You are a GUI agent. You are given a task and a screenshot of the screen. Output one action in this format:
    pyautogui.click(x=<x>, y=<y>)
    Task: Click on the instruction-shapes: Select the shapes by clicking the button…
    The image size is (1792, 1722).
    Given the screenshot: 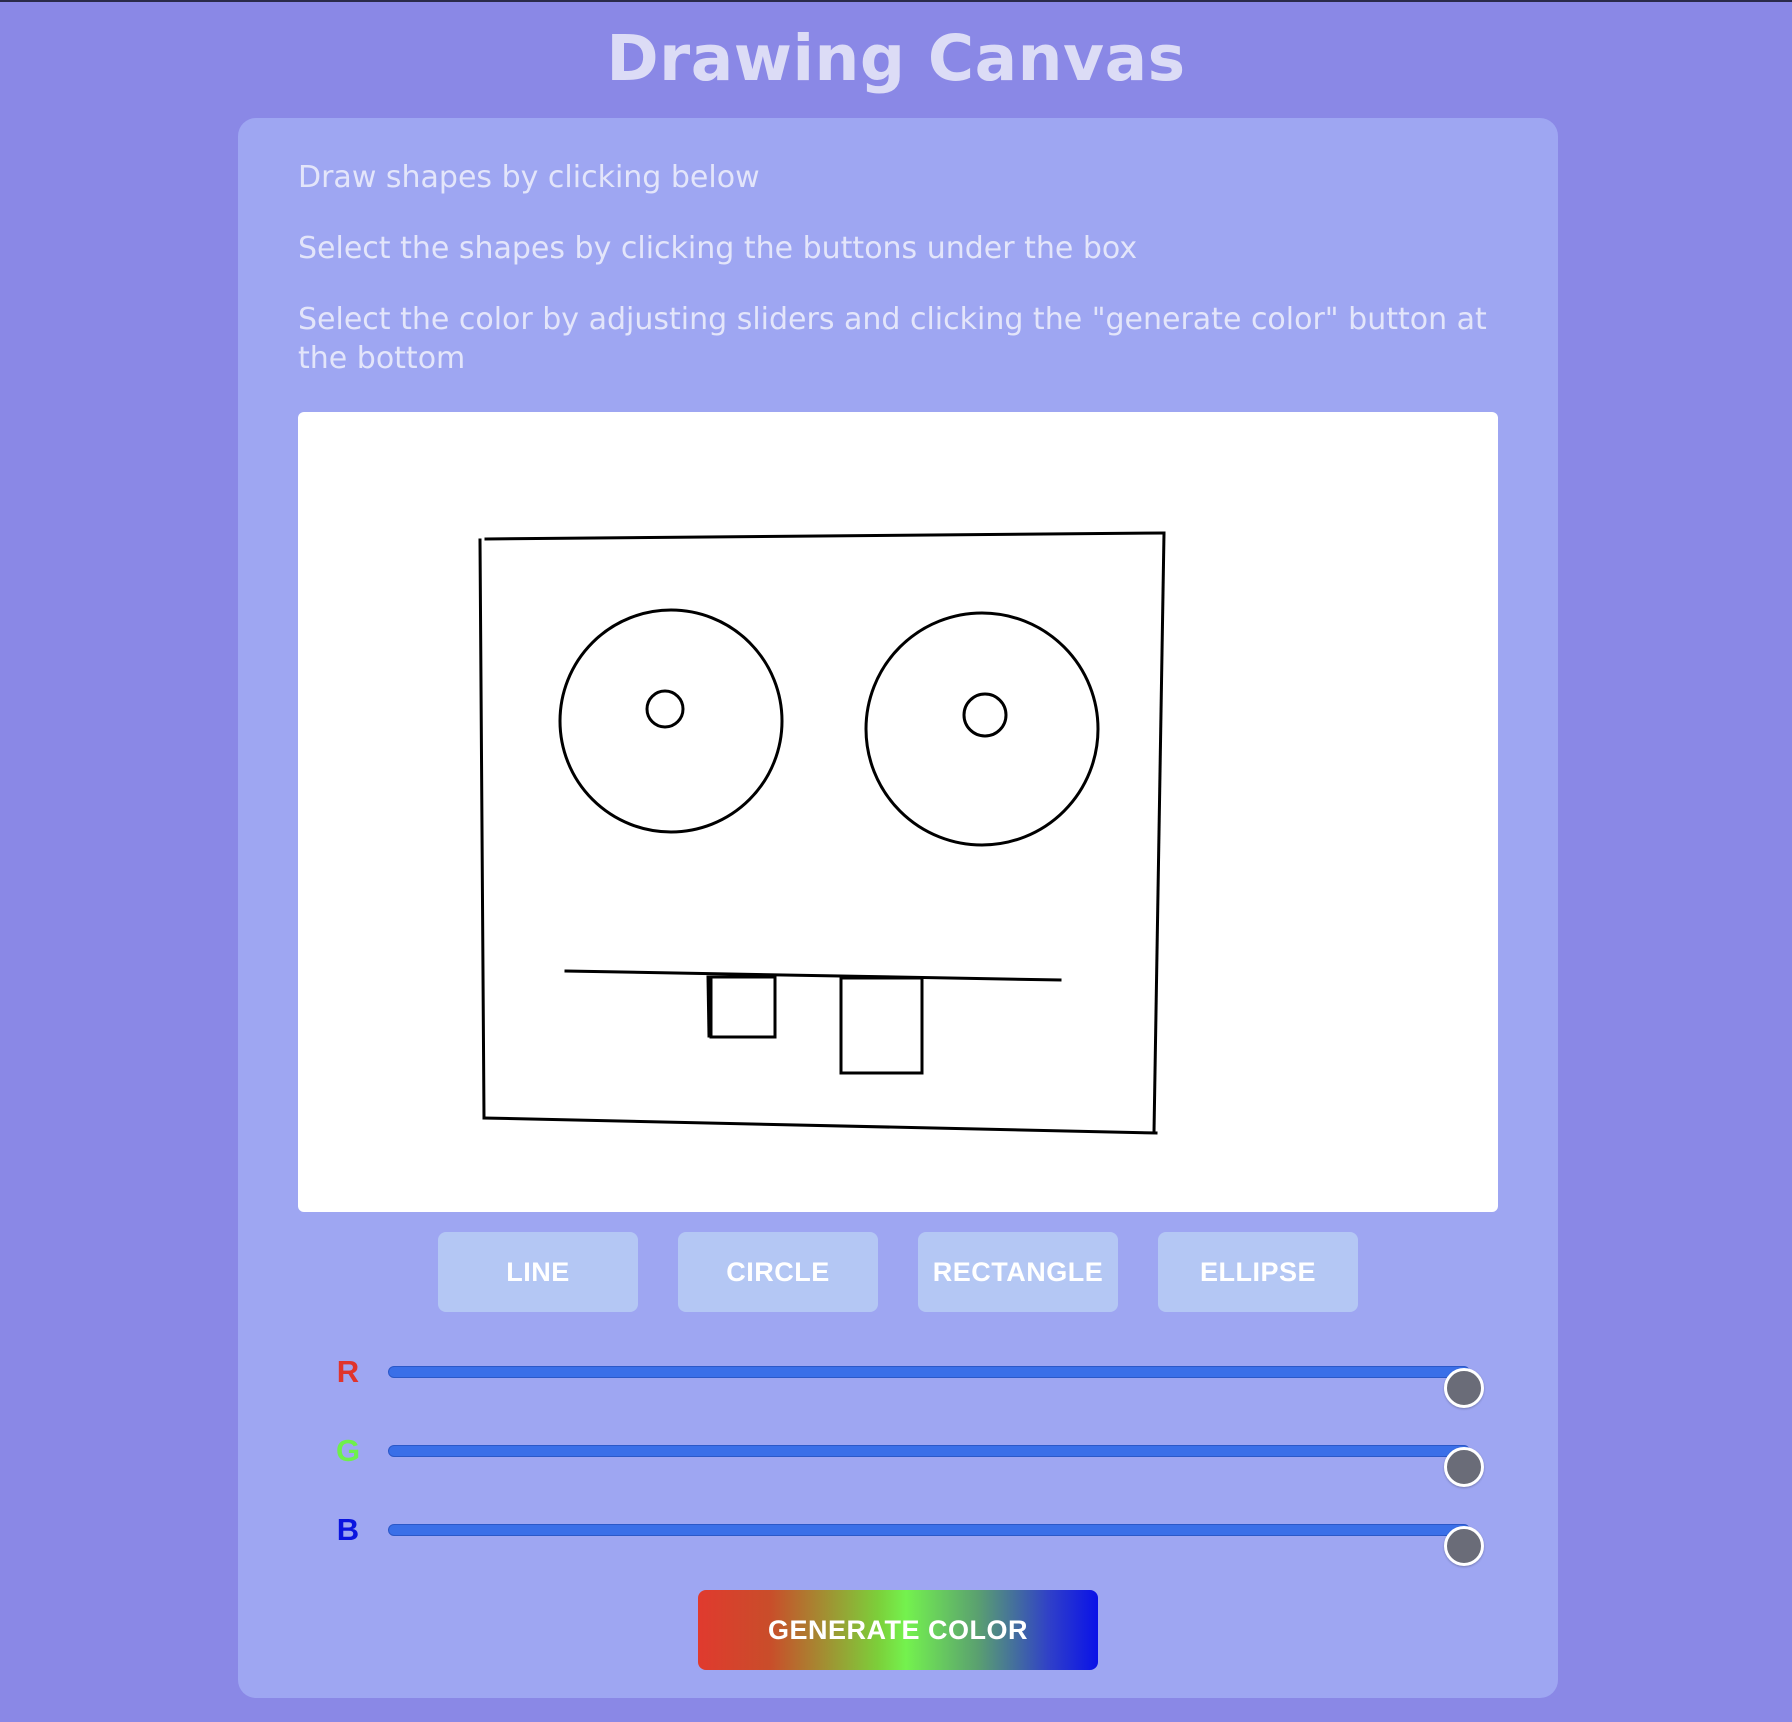 What is the action you would take?
    pyautogui.click(x=718, y=248)
    